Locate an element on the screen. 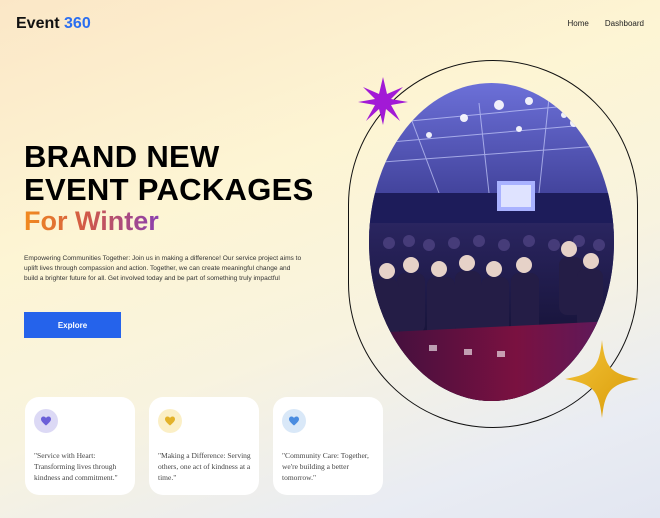 The height and width of the screenshot is (518, 660). gold-sparkle-icon is located at coordinates (602, 379).